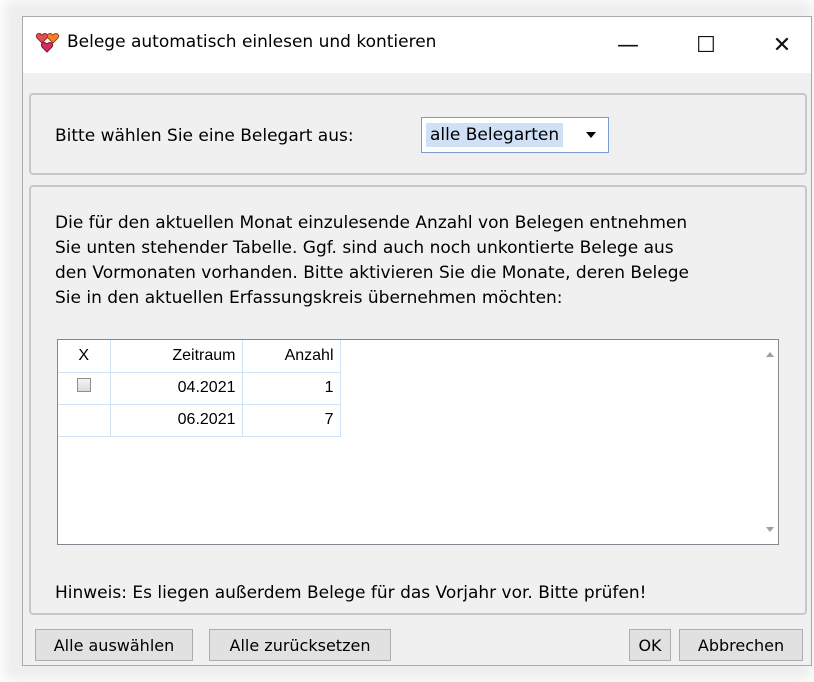 The image size is (814, 682). I want to click on belegart-dropdown: alle Belegarten, so click(515, 135).